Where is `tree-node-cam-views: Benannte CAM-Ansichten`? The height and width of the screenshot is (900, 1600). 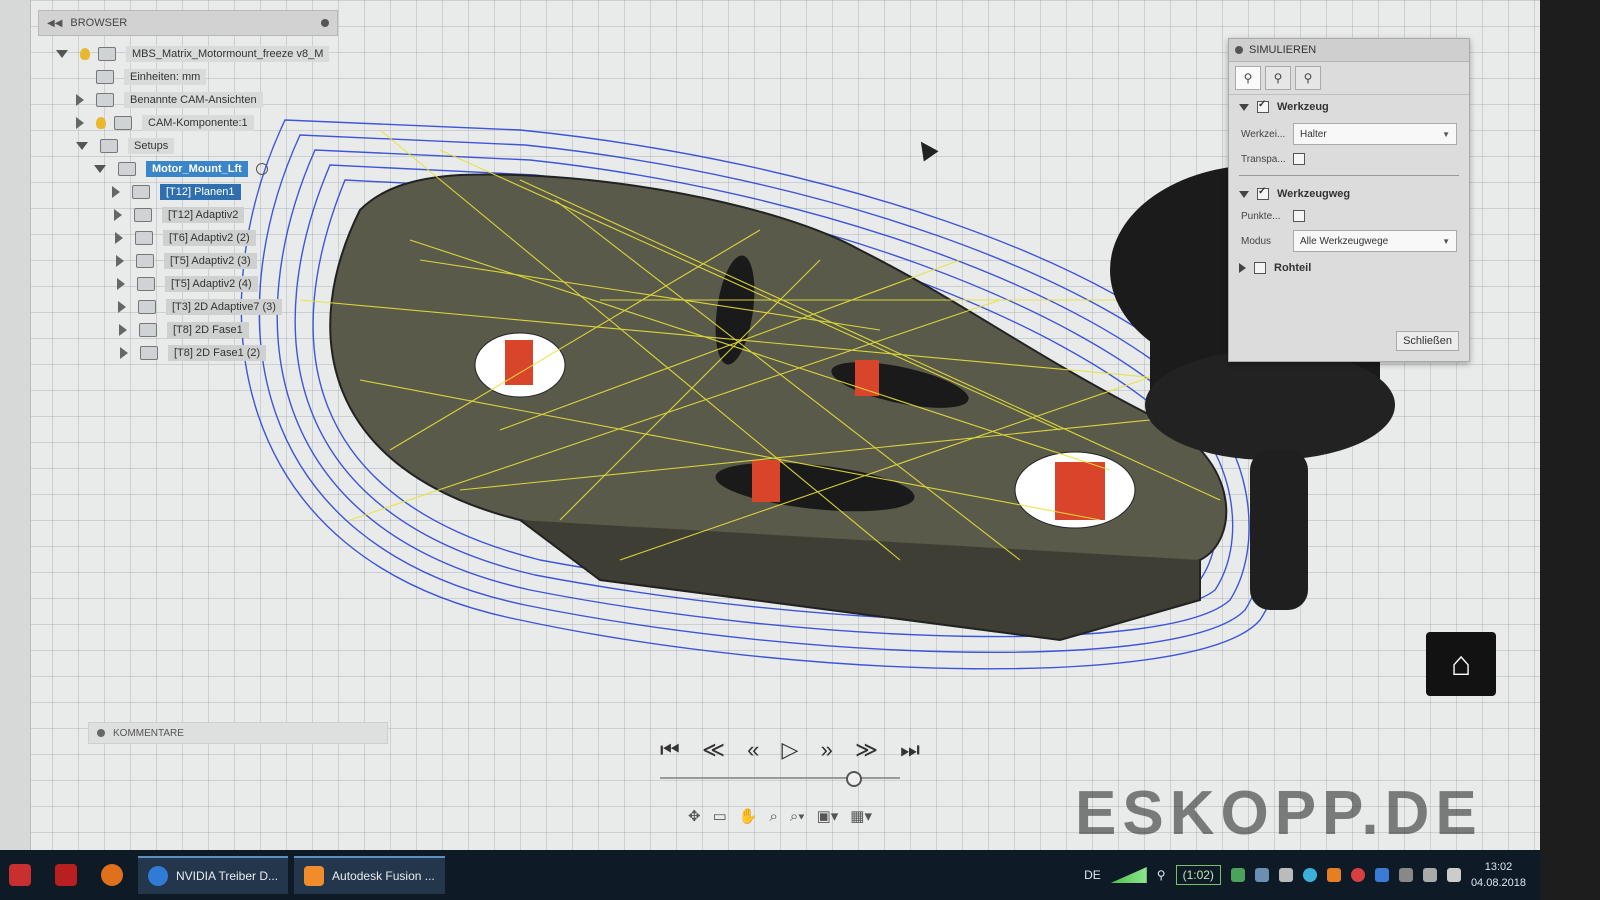 tree-node-cam-views: Benannte CAM-Ansichten is located at coordinates (188, 99).